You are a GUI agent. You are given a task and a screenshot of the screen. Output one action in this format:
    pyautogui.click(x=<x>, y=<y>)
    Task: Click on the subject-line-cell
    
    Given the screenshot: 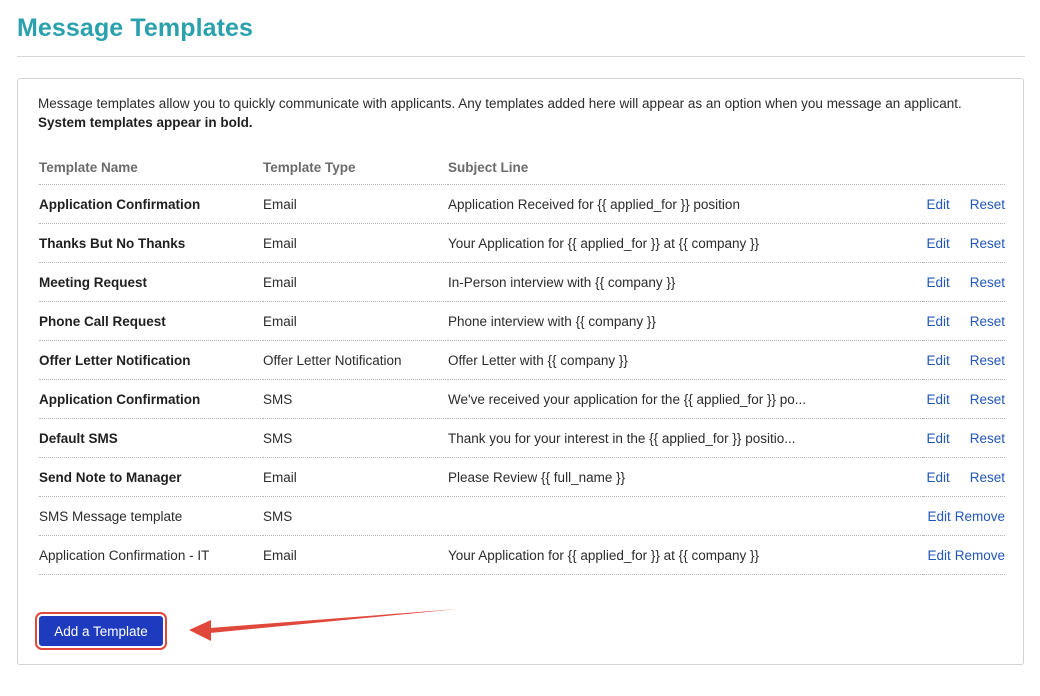 What is the action you would take?
    pyautogui.click(x=685, y=516)
    